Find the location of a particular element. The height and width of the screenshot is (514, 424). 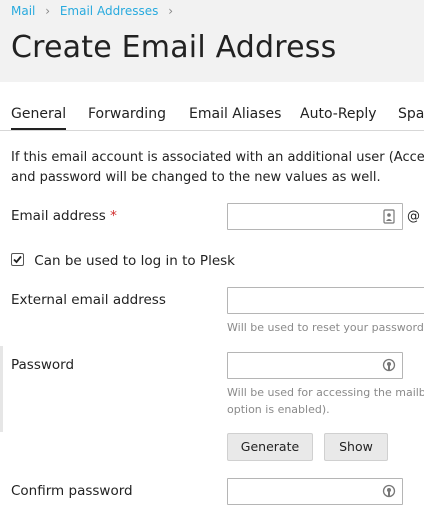

contact-card-icon is located at coordinates (389, 216).